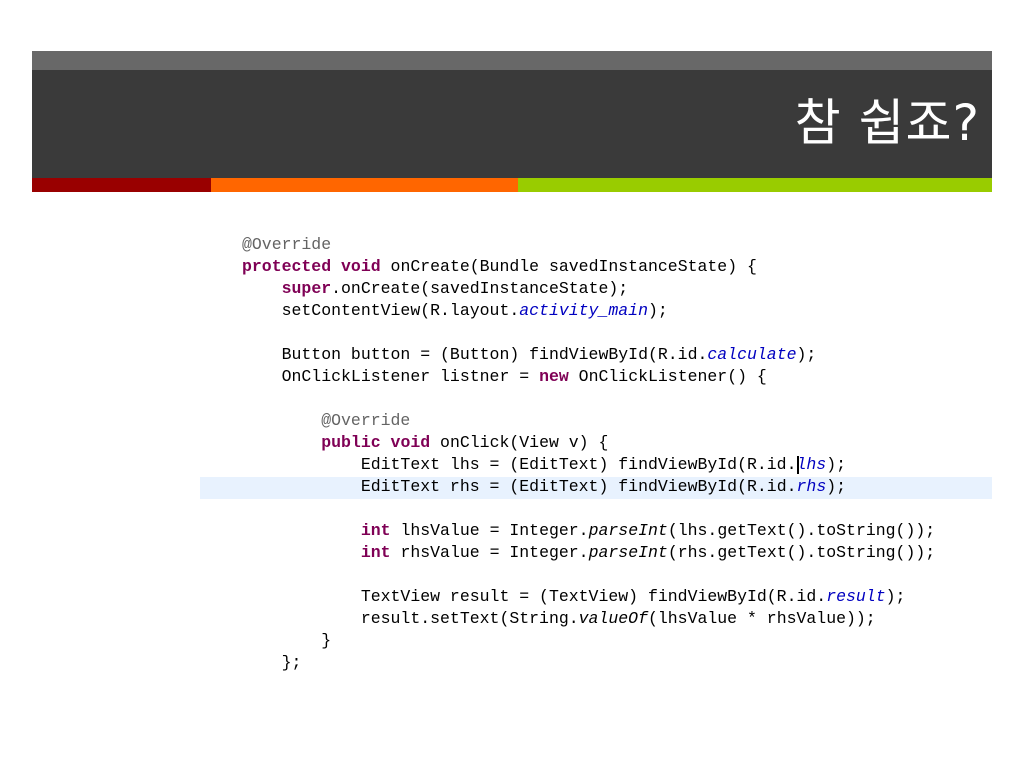 This screenshot has width=1024, height=768. What do you see at coordinates (489, 530) in the screenshot?
I see `code-token: lhsValue = Integer.` at bounding box center [489, 530].